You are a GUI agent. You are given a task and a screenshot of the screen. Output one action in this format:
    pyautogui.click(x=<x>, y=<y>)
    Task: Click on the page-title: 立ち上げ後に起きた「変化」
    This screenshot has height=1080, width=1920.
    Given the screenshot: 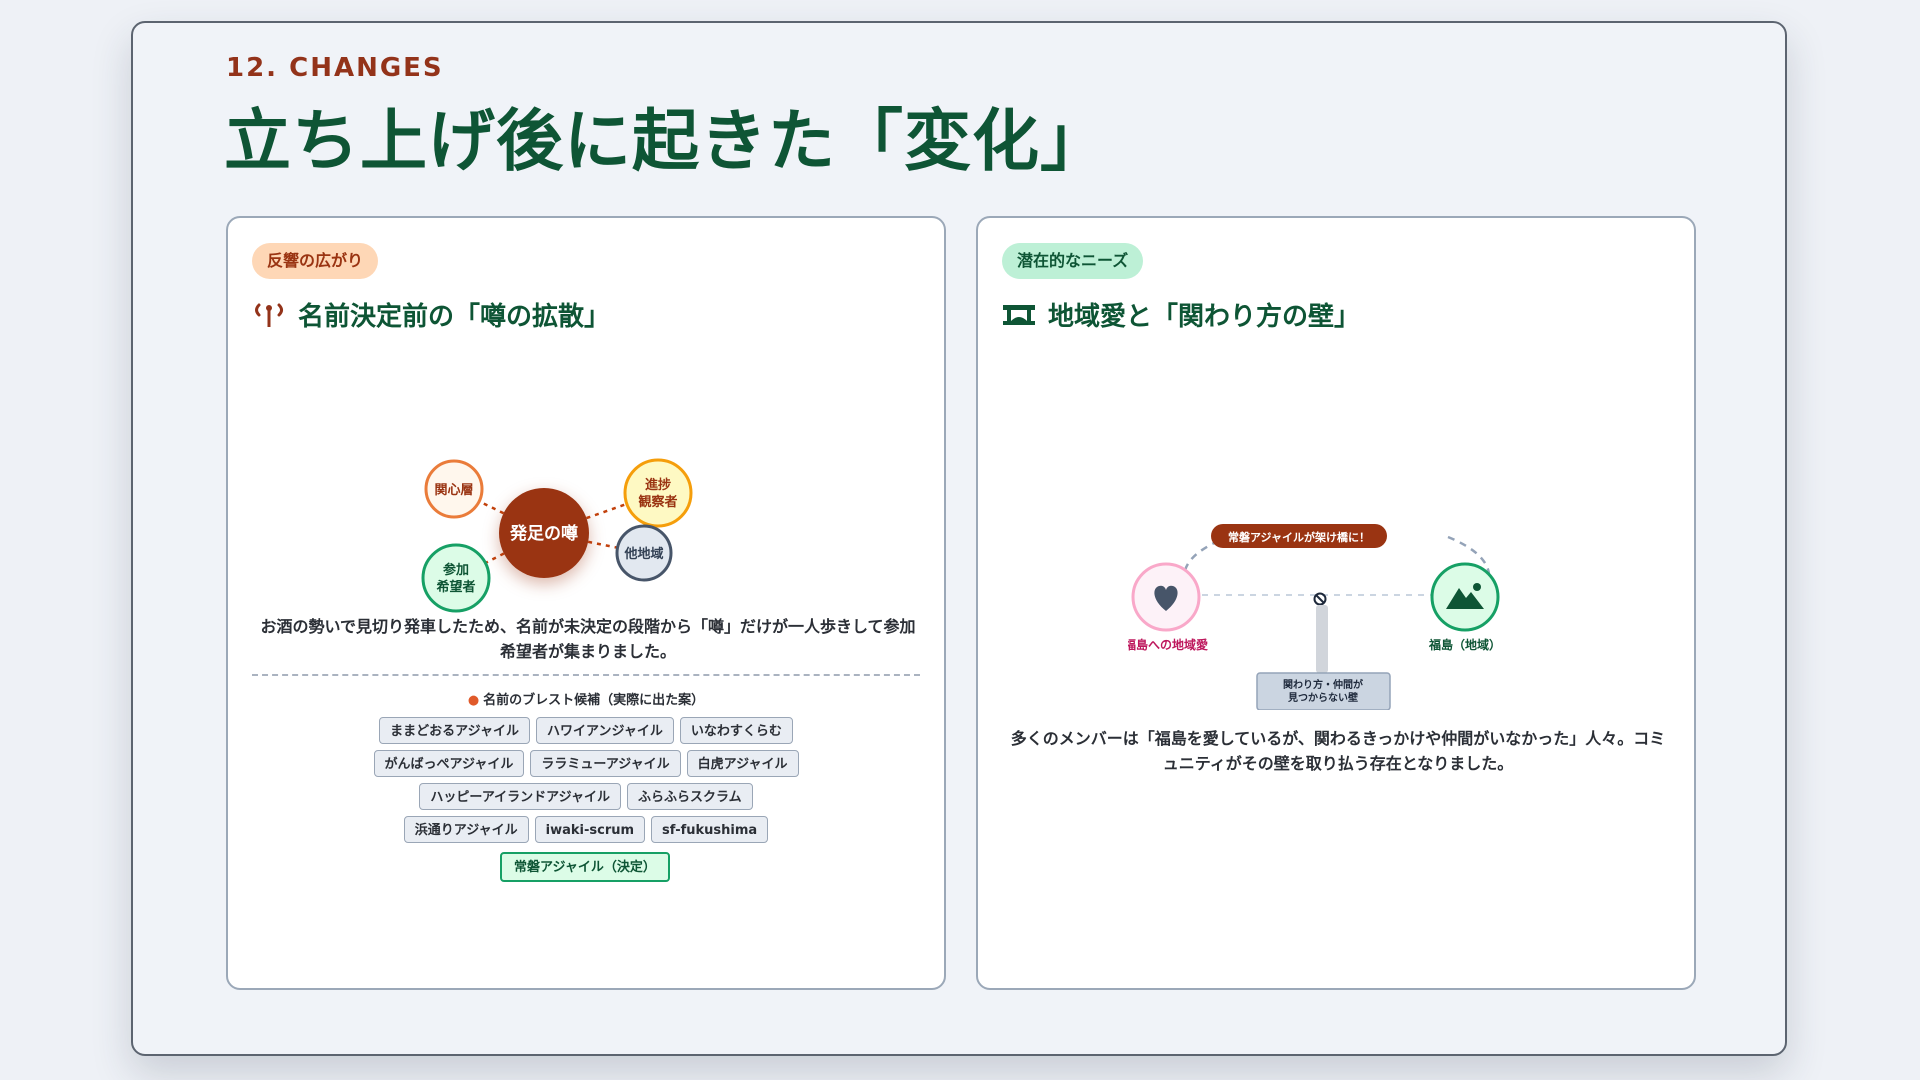 What is the action you would take?
    pyautogui.click(x=666, y=141)
    